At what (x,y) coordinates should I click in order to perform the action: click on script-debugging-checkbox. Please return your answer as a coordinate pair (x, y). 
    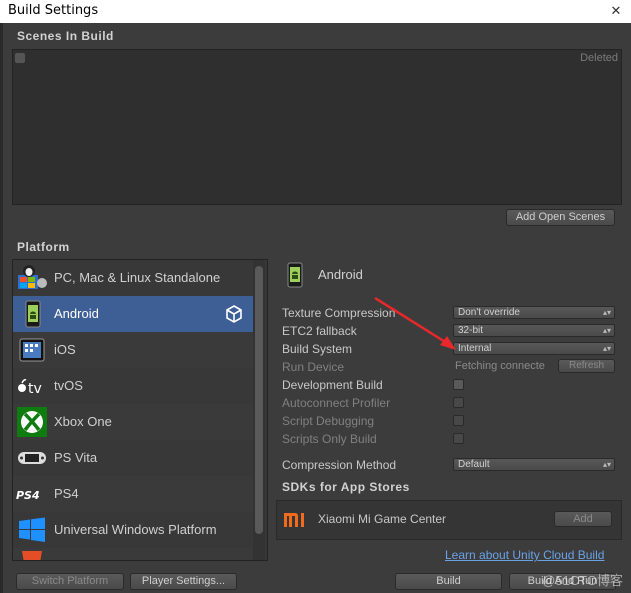
    Looking at the image, I should click on (458, 420).